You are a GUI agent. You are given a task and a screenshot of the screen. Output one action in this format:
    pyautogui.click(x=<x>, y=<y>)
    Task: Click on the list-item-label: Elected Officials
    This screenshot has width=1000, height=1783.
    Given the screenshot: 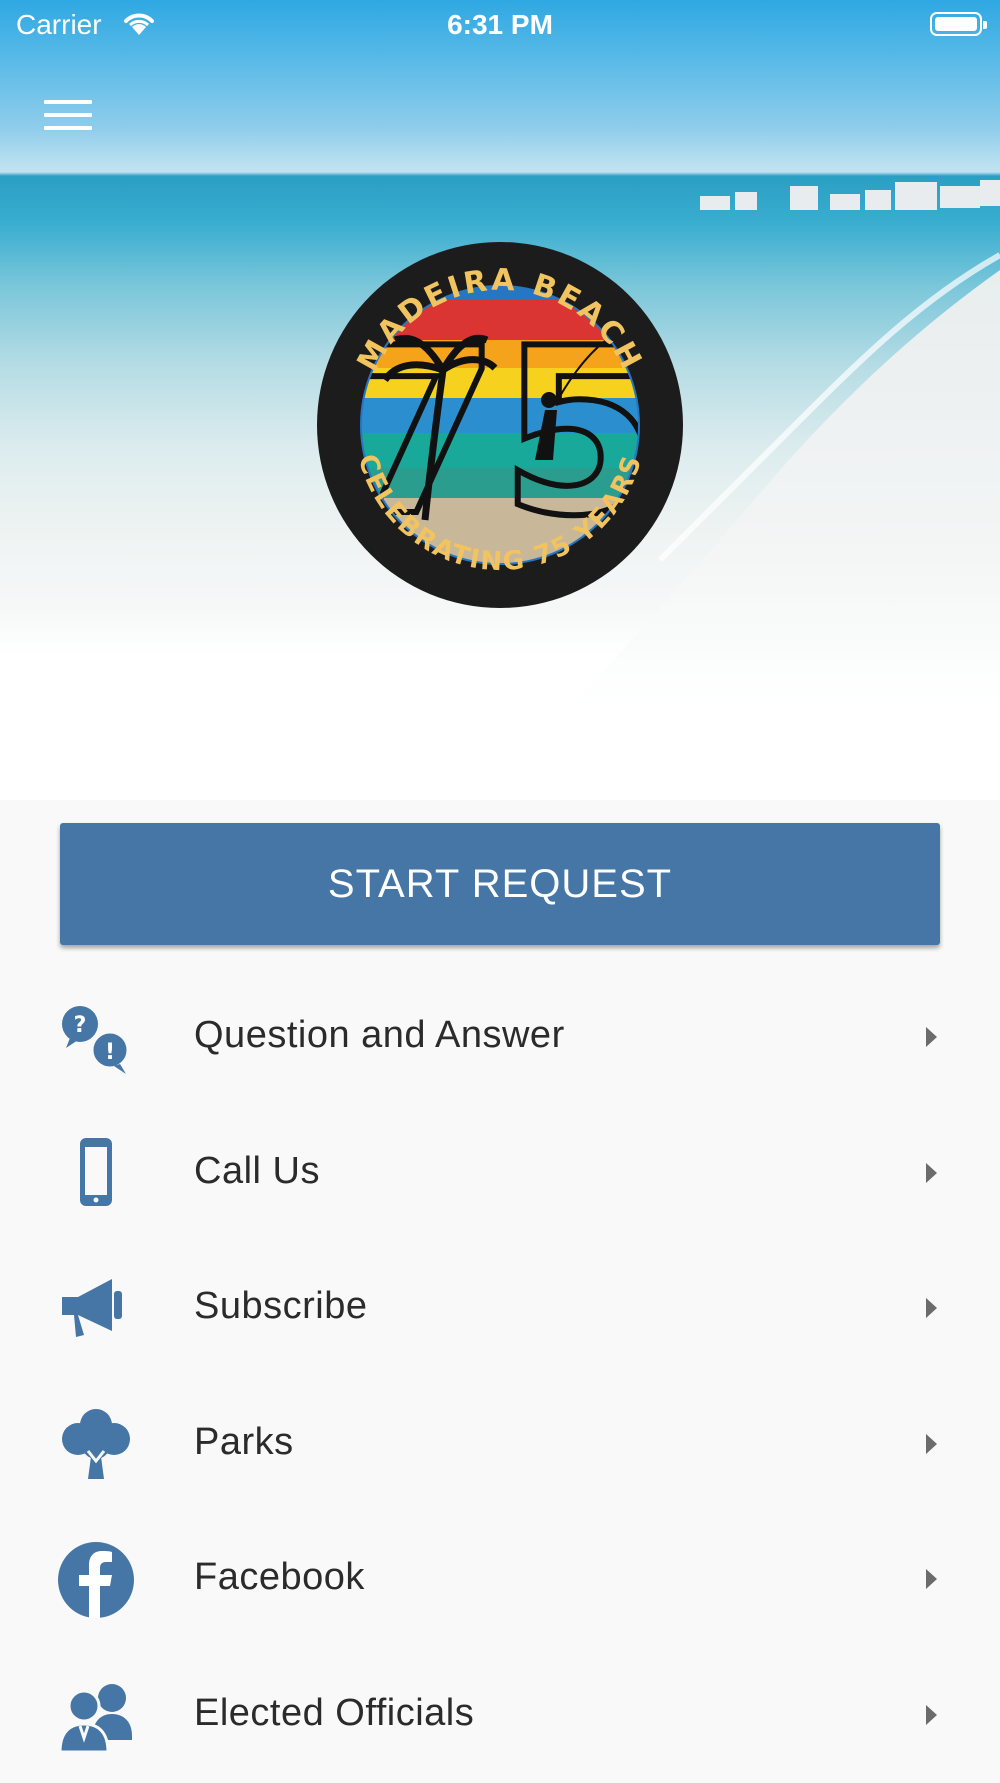 What is the action you would take?
    pyautogui.click(x=334, y=1713)
    